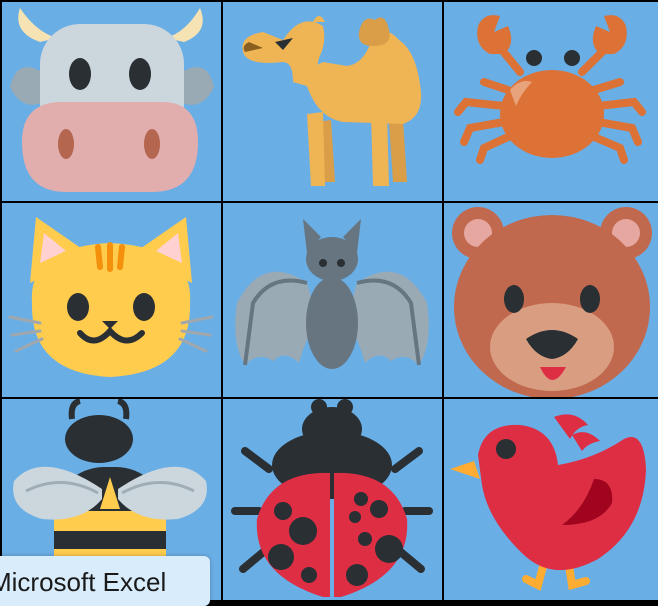 The image size is (658, 606). I want to click on tile-bird, so click(551, 499).